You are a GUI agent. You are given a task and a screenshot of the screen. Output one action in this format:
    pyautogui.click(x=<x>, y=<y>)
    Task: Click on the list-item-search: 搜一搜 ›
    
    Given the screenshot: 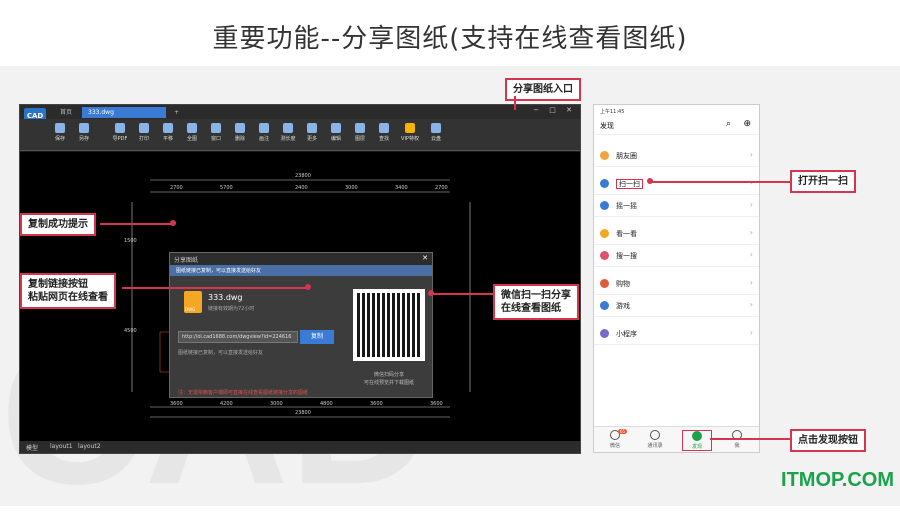 What is the action you would take?
    pyautogui.click(x=676, y=256)
    